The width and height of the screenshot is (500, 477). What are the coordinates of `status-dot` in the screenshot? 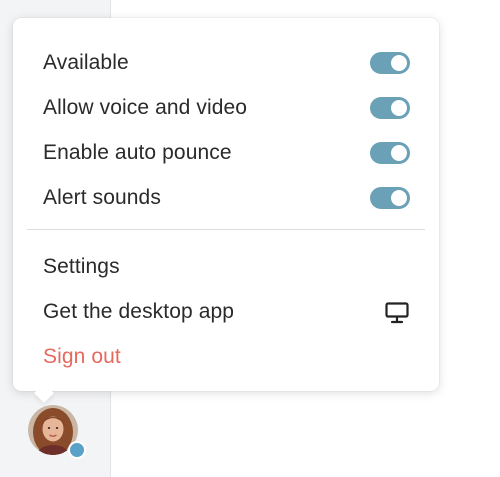 It's located at (77, 450).